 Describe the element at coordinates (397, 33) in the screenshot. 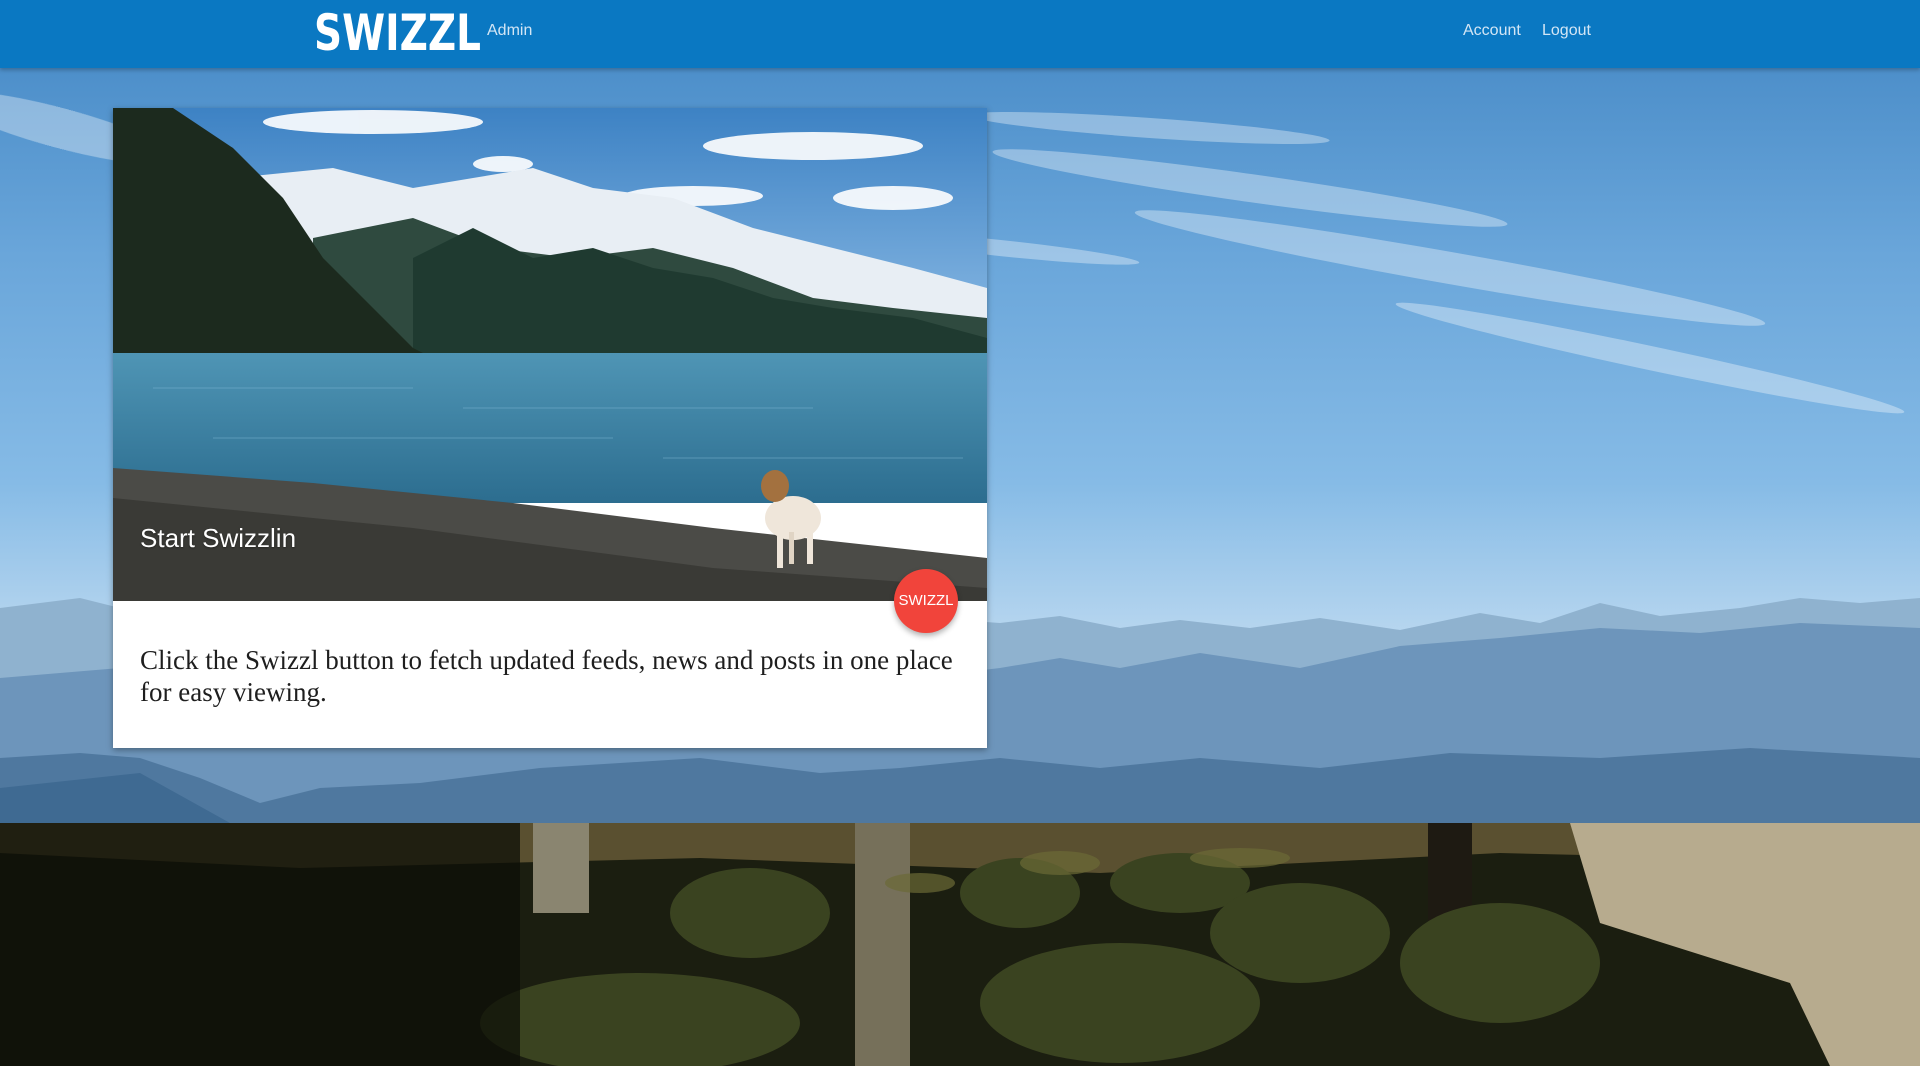

I see `brand-logo: SWIZZL` at that location.